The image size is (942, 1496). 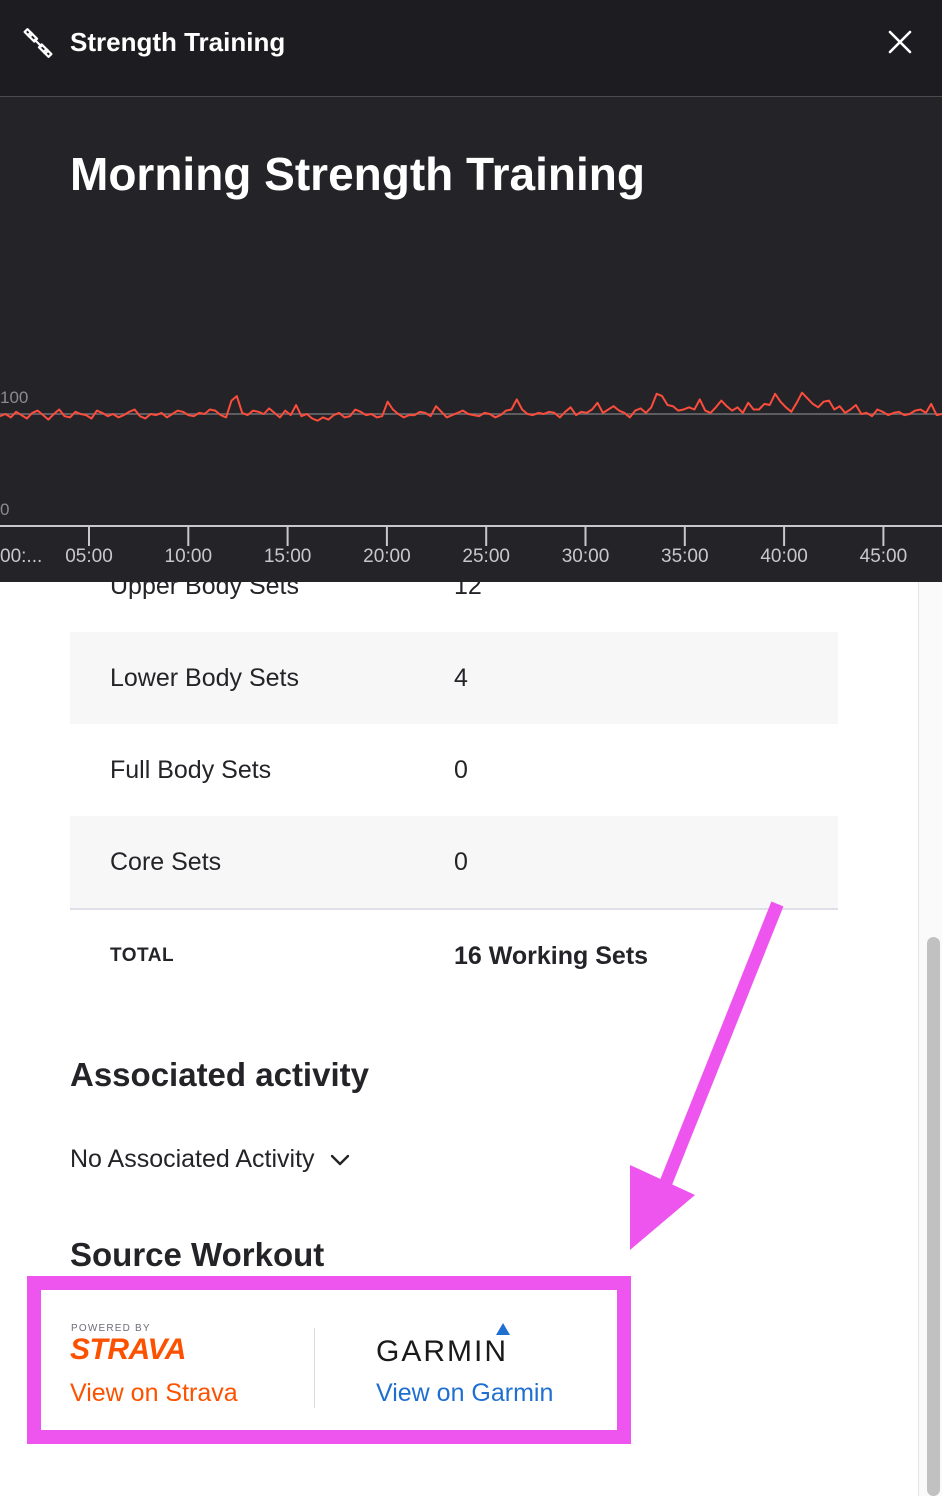 What do you see at coordinates (38, 43) in the screenshot?
I see `dumbbell-icon` at bounding box center [38, 43].